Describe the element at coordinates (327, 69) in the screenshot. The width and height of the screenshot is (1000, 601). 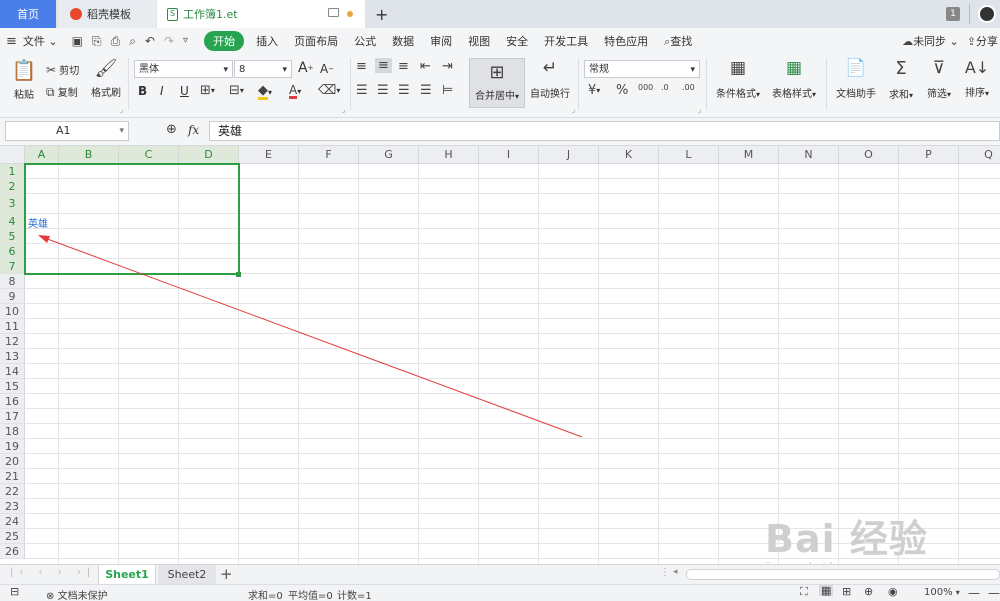
I see `decrease-font-button: A −` at that location.